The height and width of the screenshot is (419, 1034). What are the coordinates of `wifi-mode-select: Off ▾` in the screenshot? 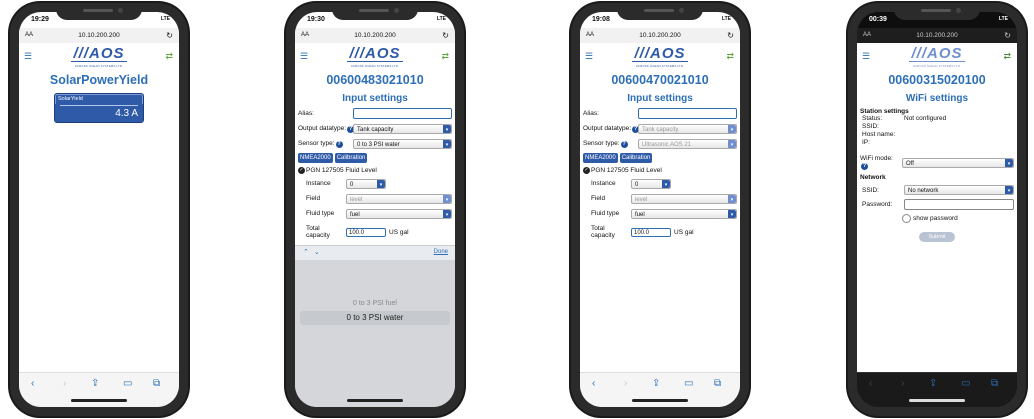 It's located at (958, 162).